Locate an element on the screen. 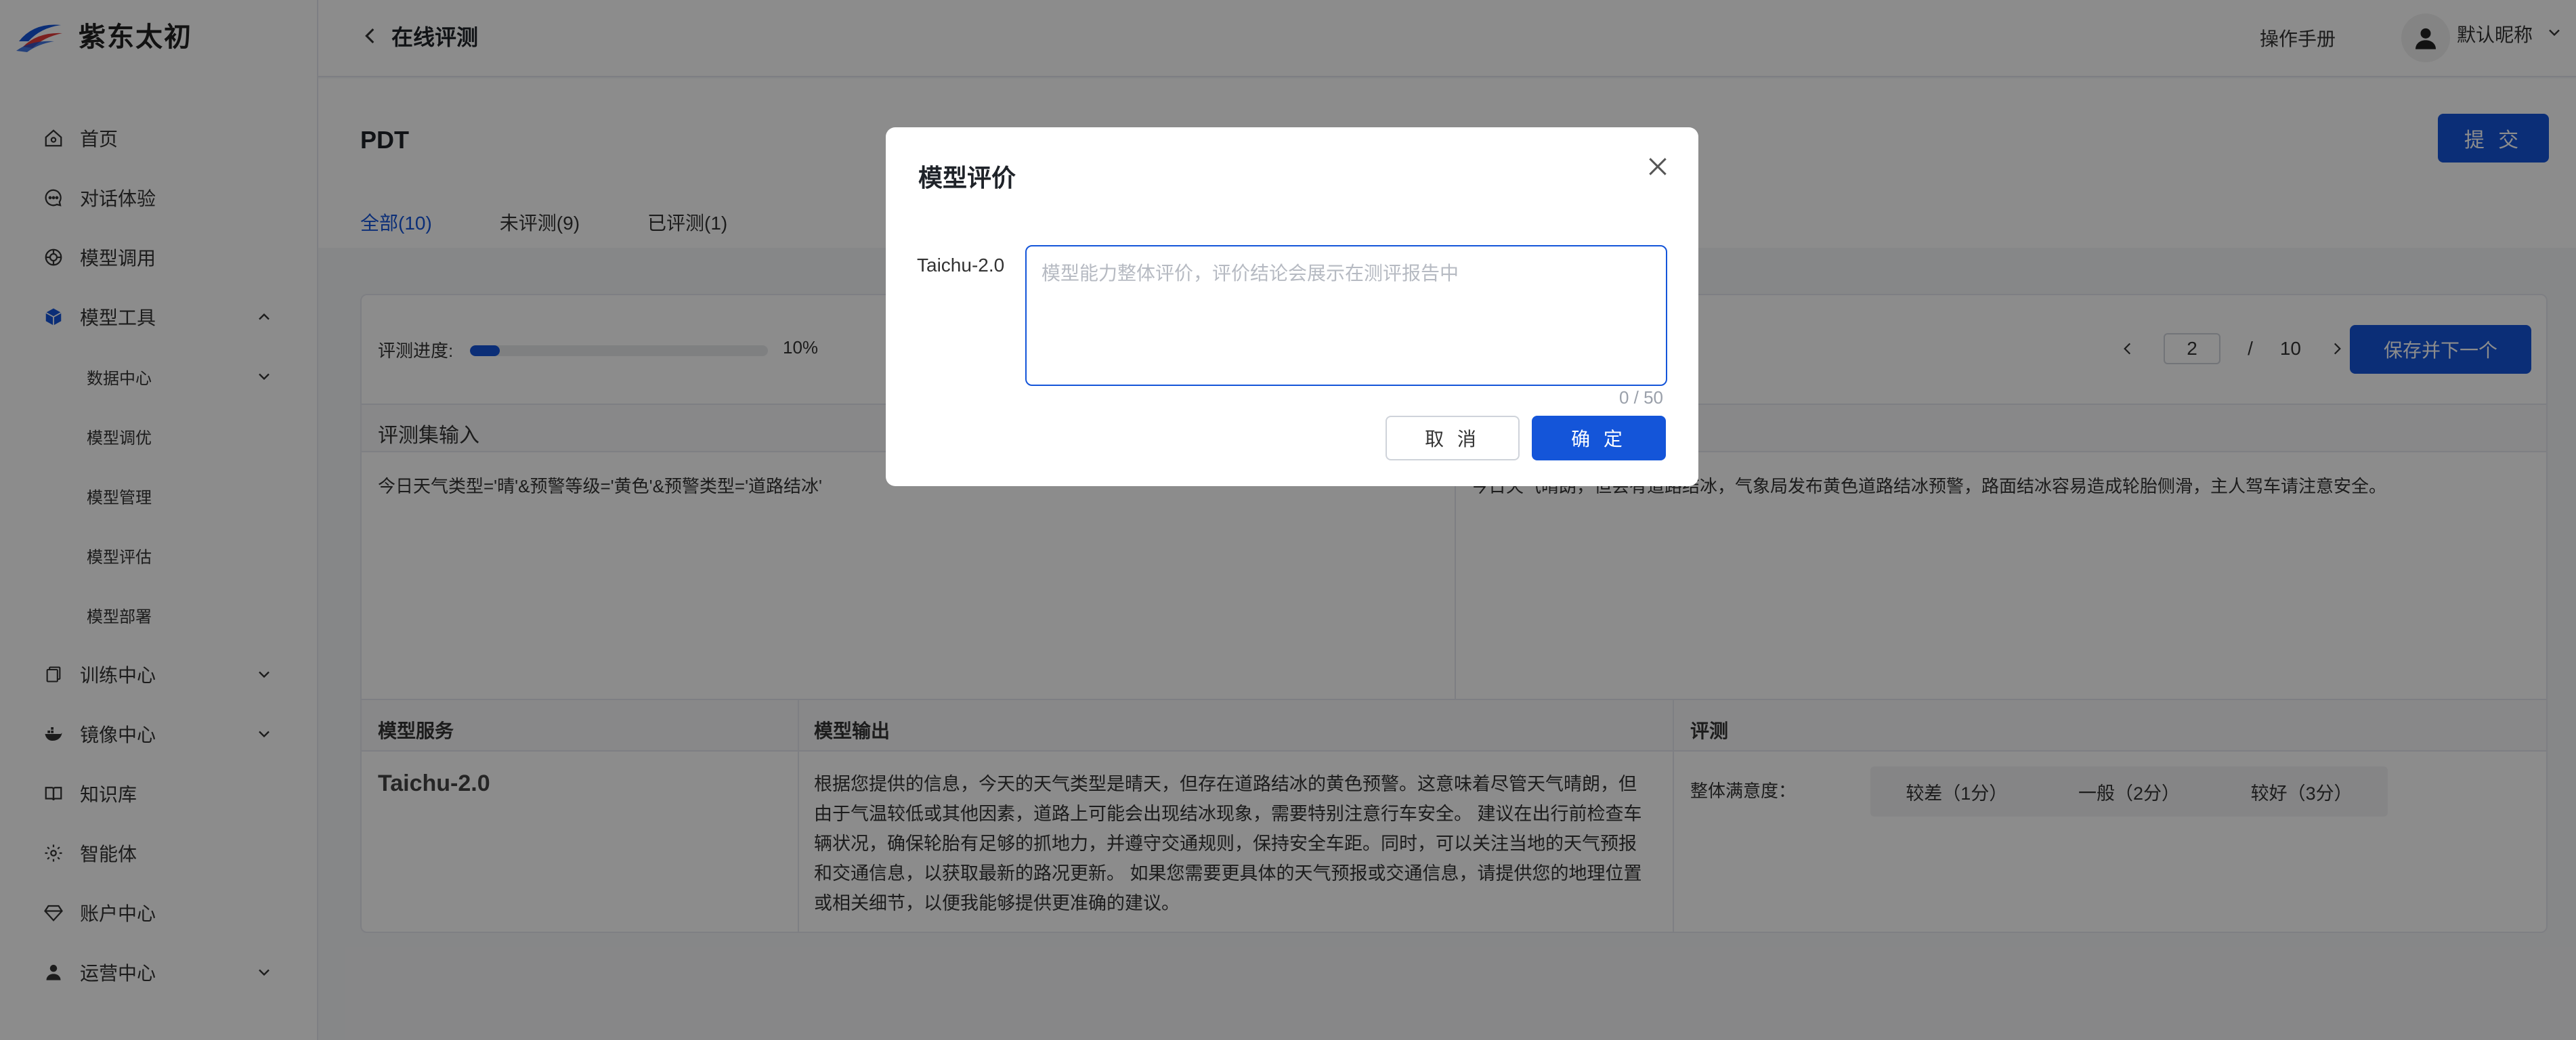 The height and width of the screenshot is (1040, 2576). model-evaluation-dialog: 模型评价 Taichu-2.0 0 / 50 取 消 确 定 is located at coordinates (1292, 307).